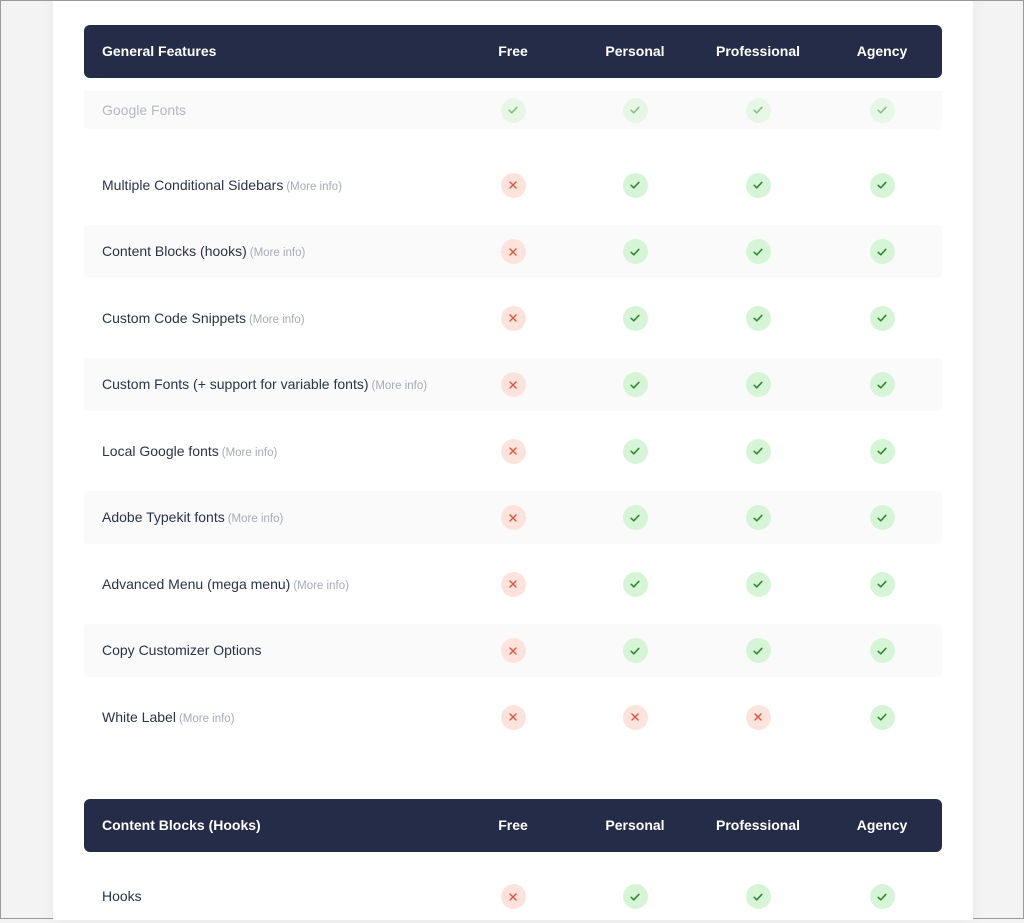 This screenshot has height=923, width=1024. I want to click on feature-name: Google Fonts, so click(144, 110).